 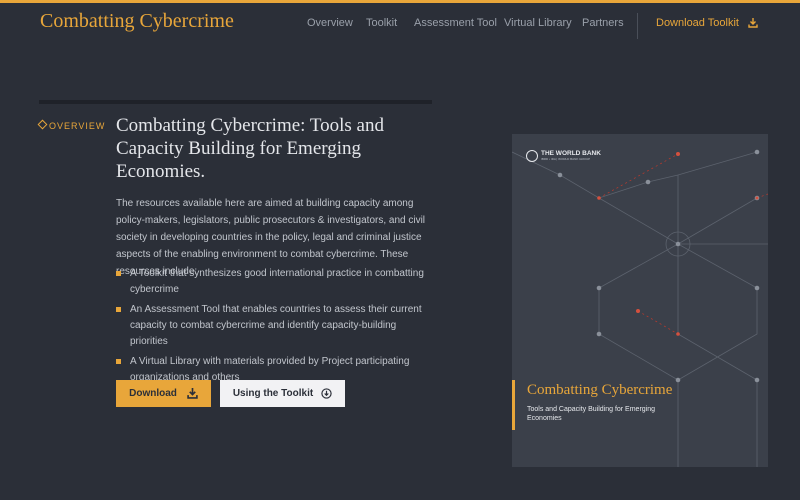 What do you see at coordinates (538, 23) in the screenshot?
I see `nav-virtual-library: Virtual Library` at bounding box center [538, 23].